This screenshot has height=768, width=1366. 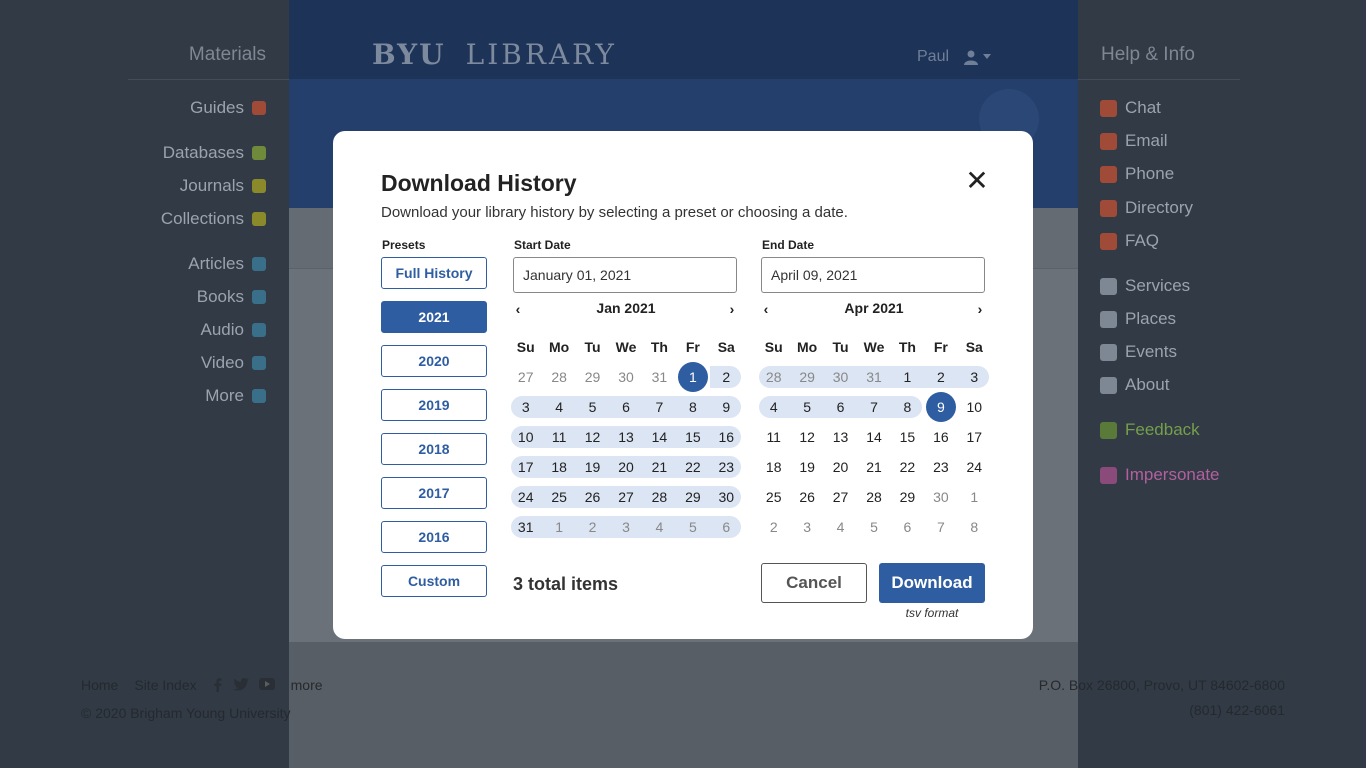 I want to click on preset-2019-button: 2019, so click(x=434, y=405).